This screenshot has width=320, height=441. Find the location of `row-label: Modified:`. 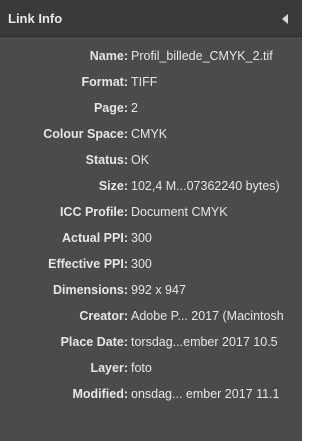

row-label: Modified: is located at coordinates (100, 394).